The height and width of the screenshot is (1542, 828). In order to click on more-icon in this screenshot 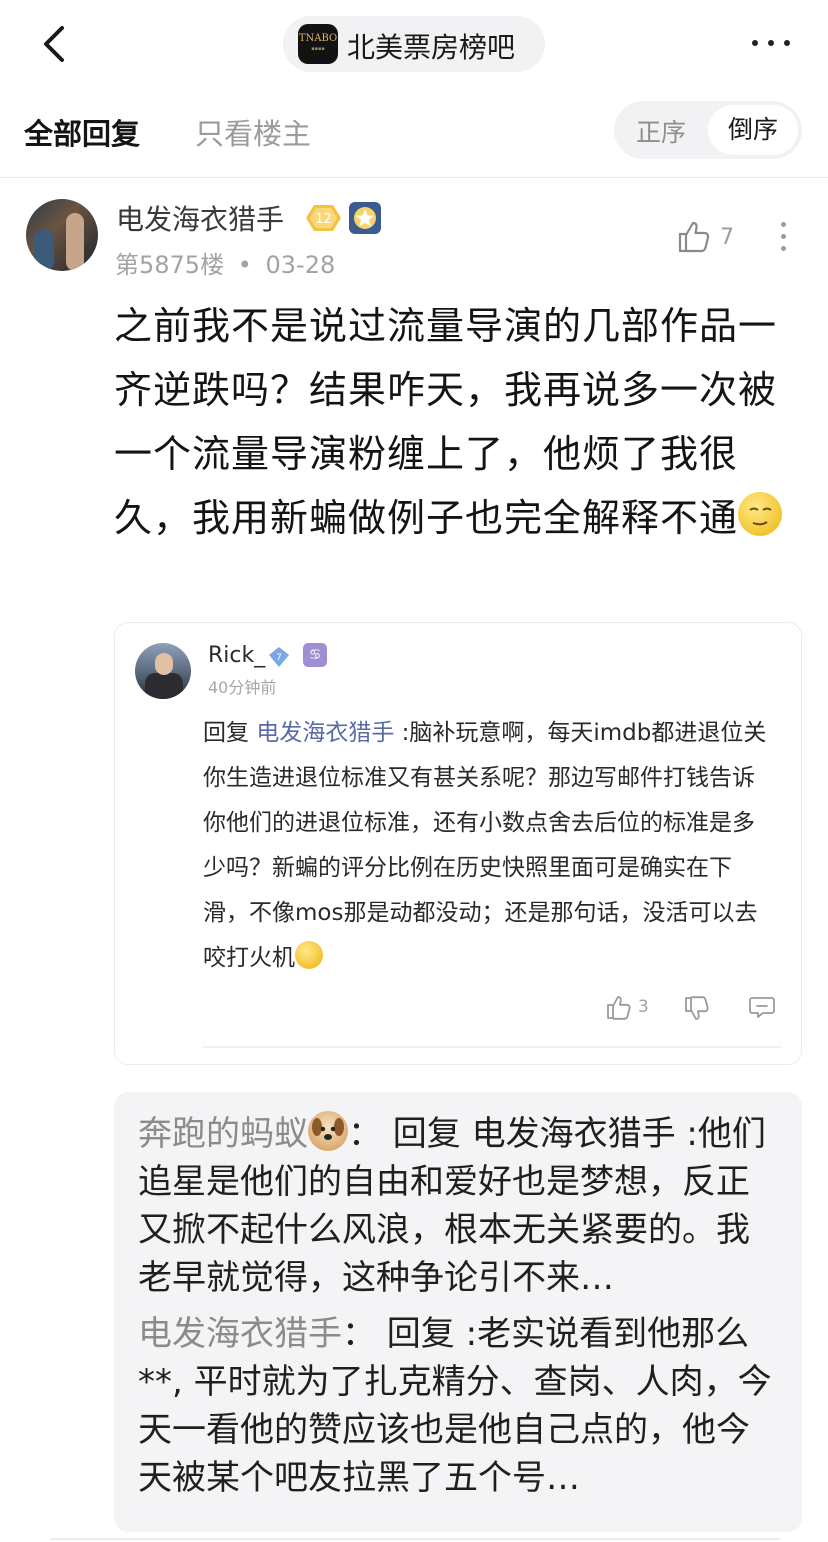, I will do `click(771, 43)`.